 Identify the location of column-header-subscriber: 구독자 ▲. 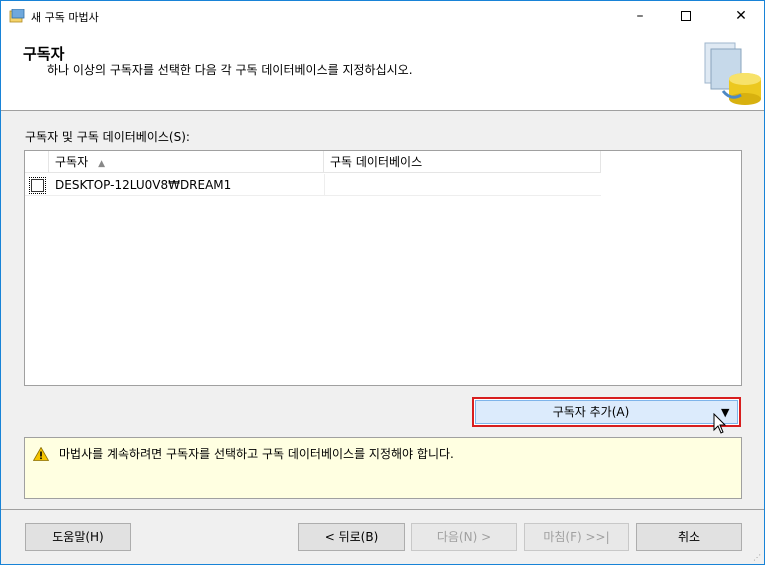
(186, 162).